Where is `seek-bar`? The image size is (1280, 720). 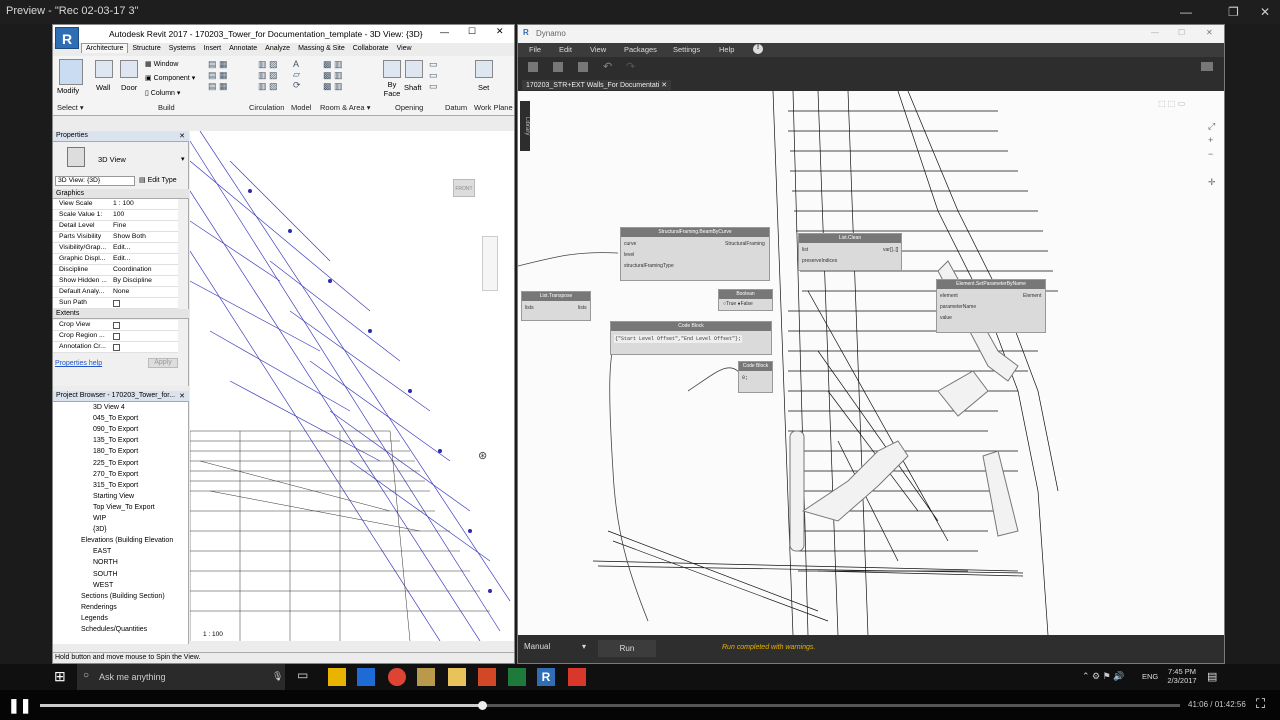 seek-bar is located at coordinates (610, 705).